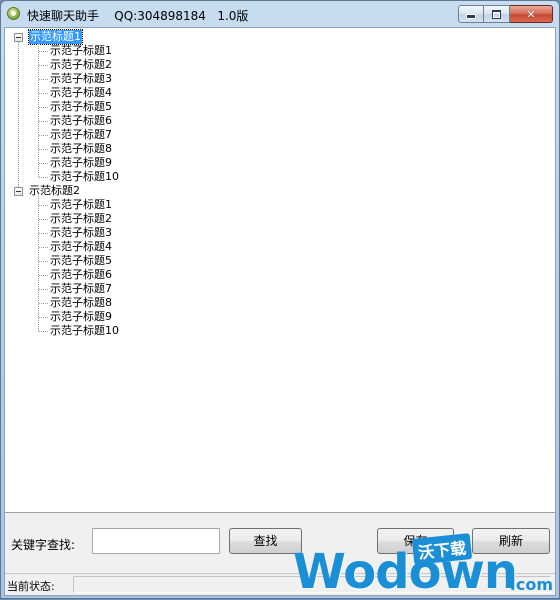 The width and height of the screenshot is (560, 600). I want to click on maximize-button, so click(497, 14).